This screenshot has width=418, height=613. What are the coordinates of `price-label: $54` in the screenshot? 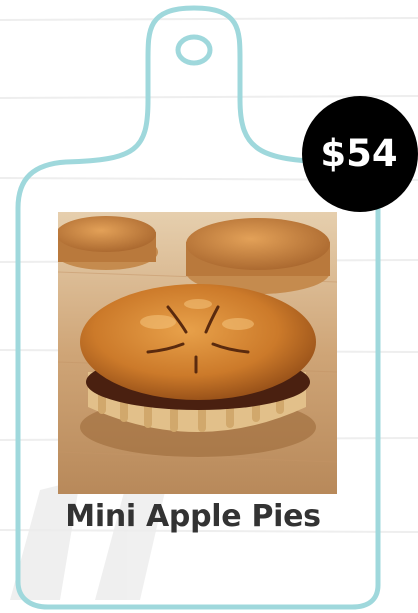 It's located at (359, 153).